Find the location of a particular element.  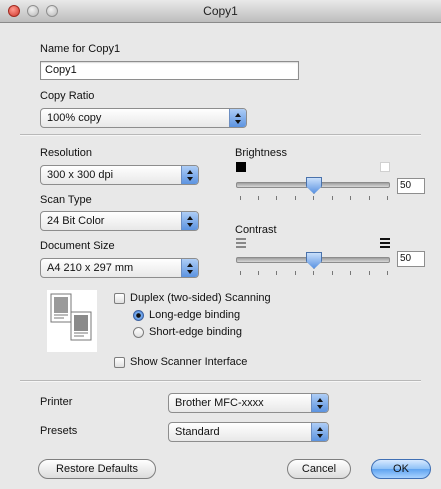

duplex-label: Duplex (two-sided) Scanning is located at coordinates (200, 298).